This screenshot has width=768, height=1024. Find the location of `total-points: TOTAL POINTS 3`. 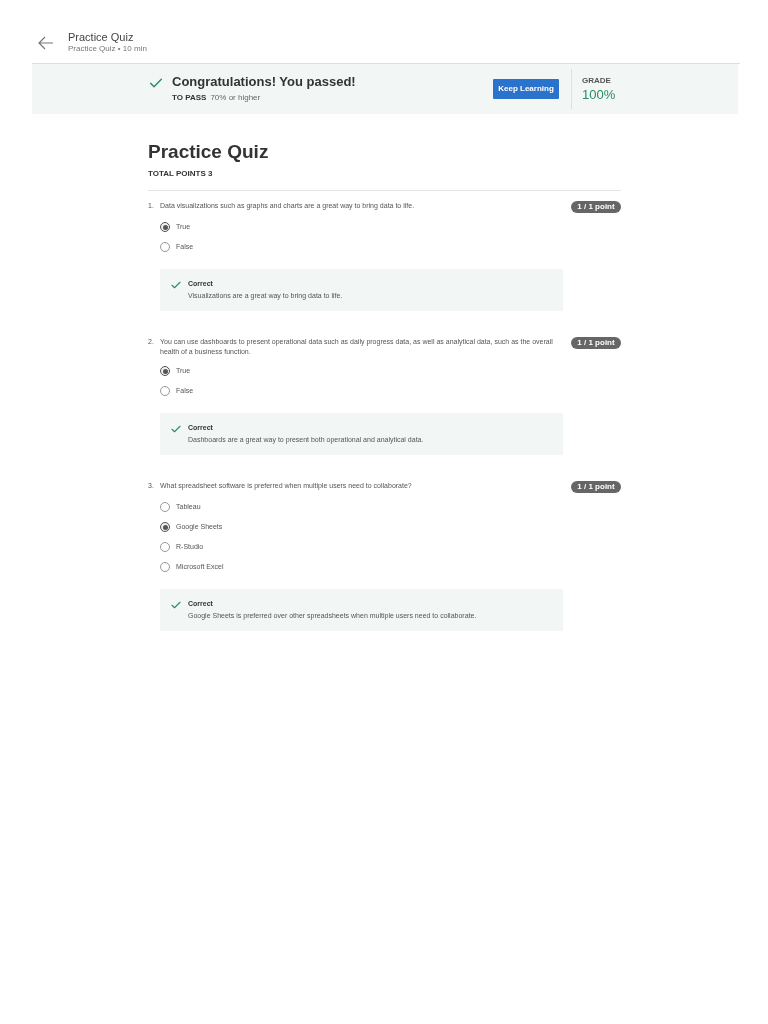

total-points: TOTAL POINTS 3 is located at coordinates (384, 179).